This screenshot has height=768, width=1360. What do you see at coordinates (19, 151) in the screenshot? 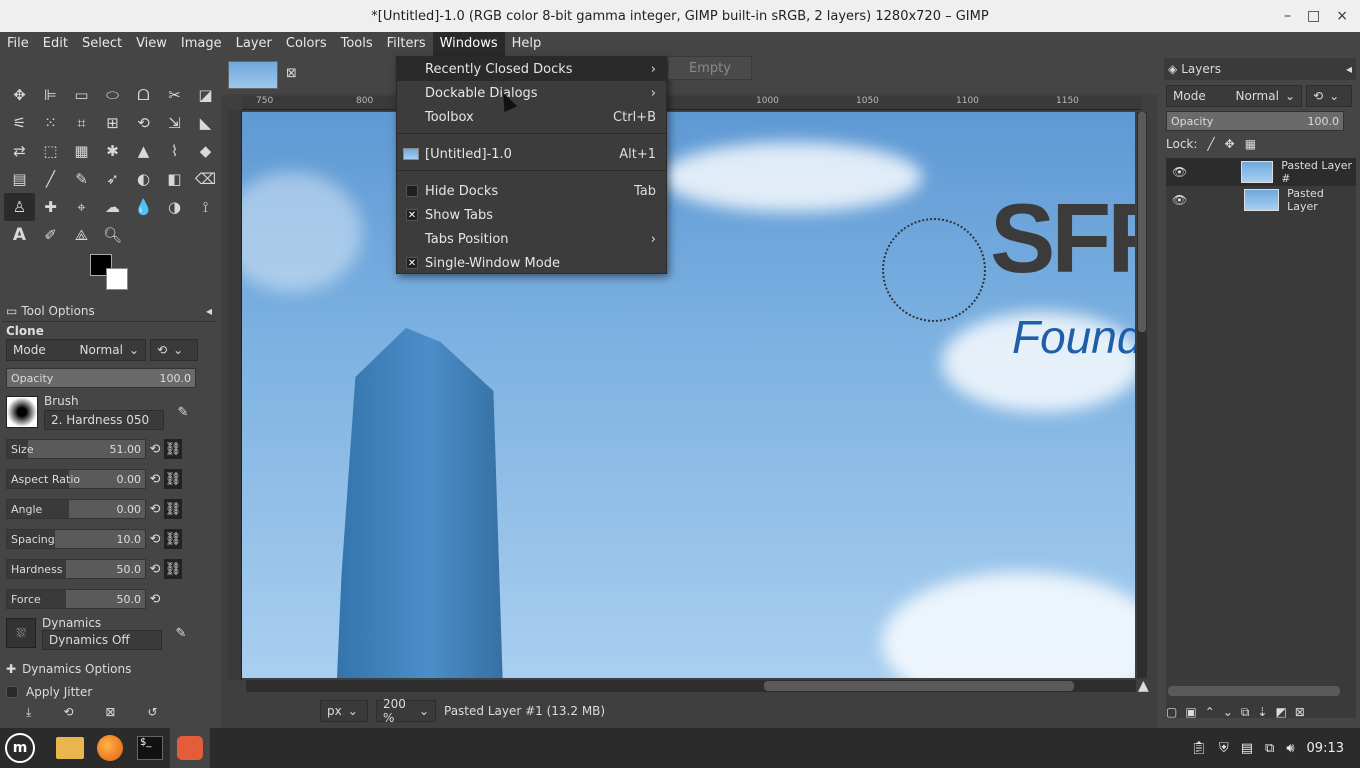
I see `flip-icon: ⇄` at bounding box center [19, 151].